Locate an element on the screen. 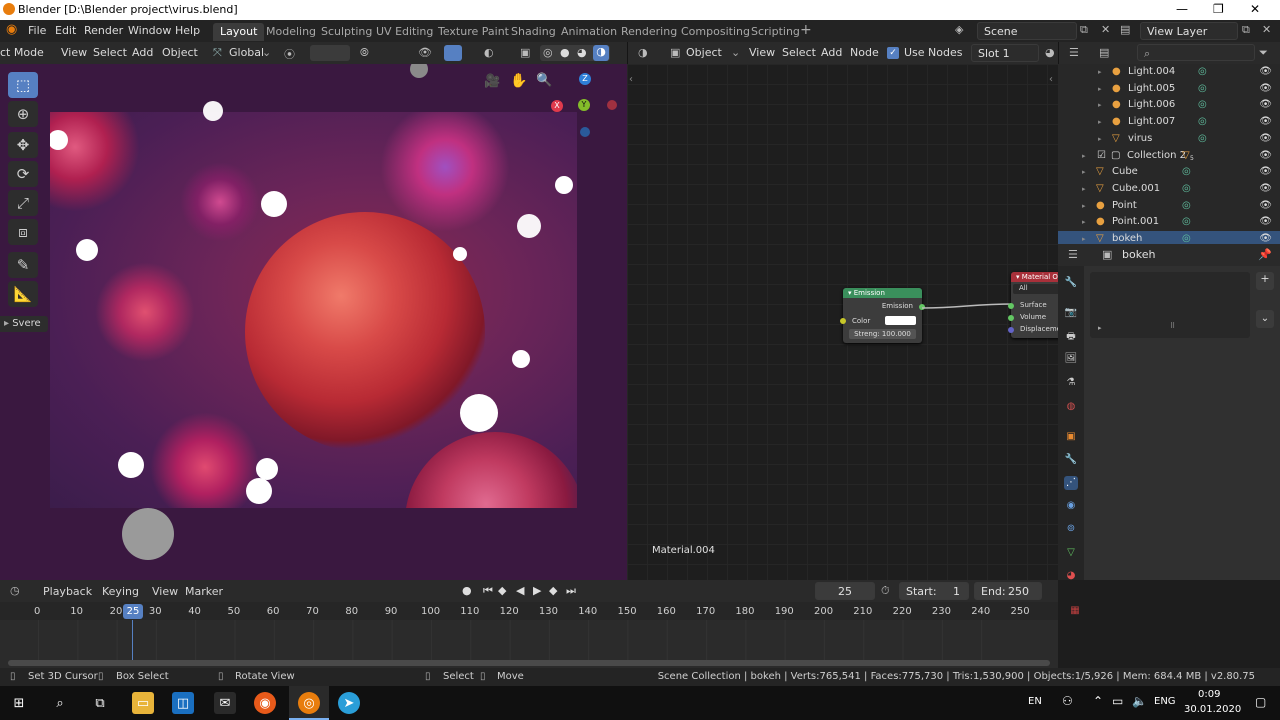 The width and height of the screenshot is (1280, 720). clock-date: 30.01.2020 is located at coordinates (1212, 709).